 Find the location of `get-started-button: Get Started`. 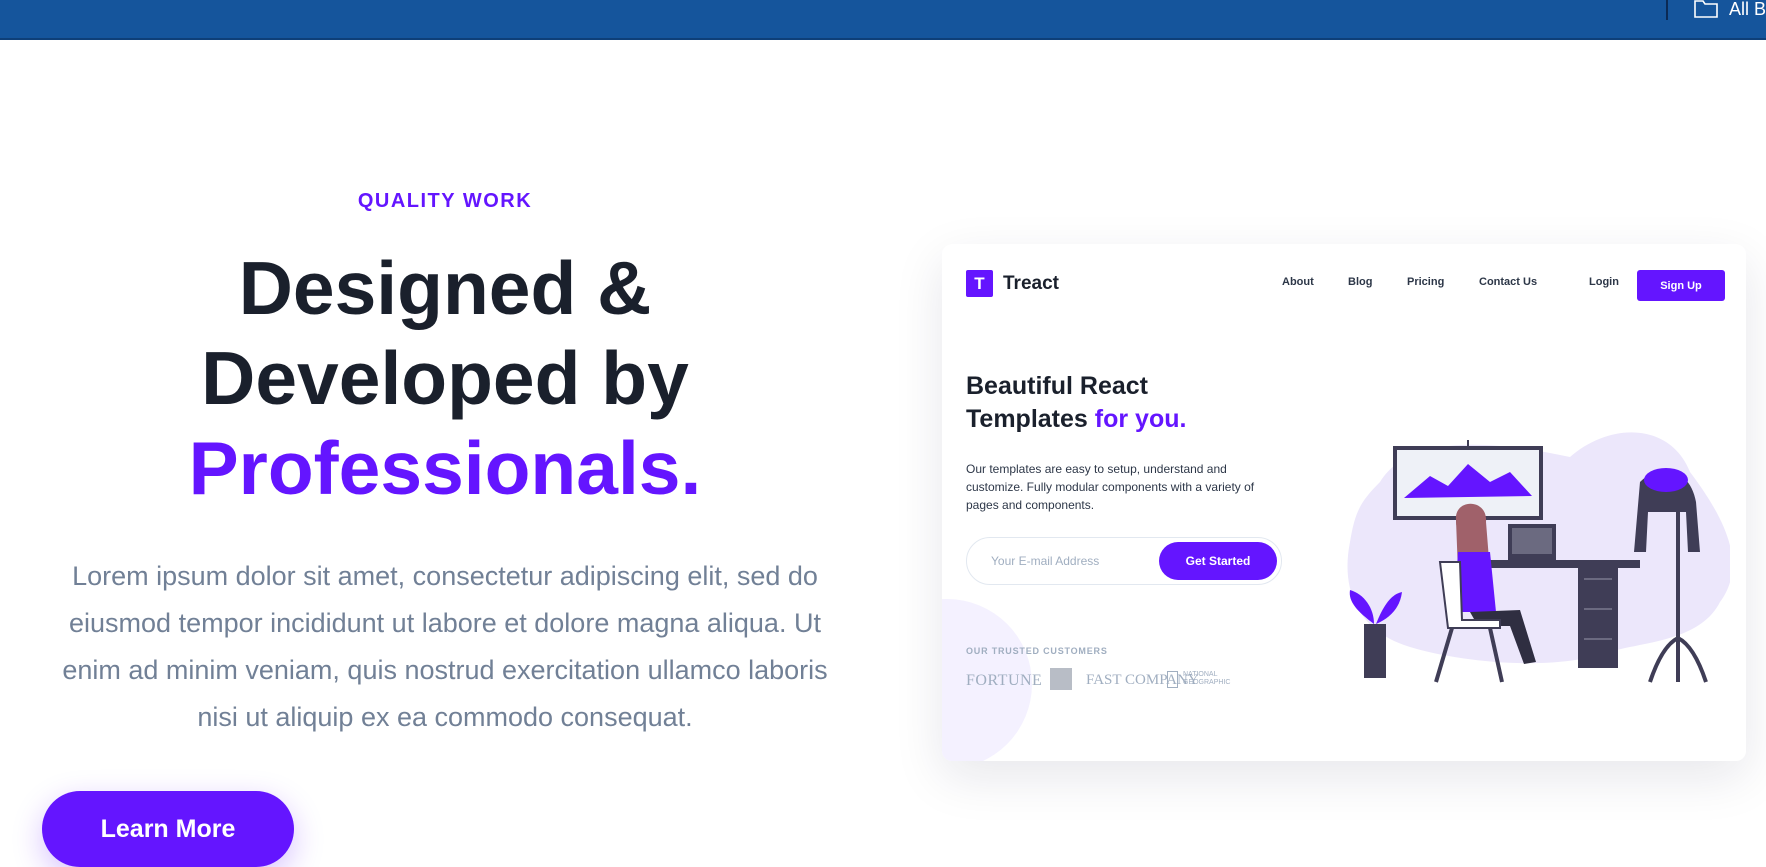

get-started-button: Get Started is located at coordinates (1218, 561).